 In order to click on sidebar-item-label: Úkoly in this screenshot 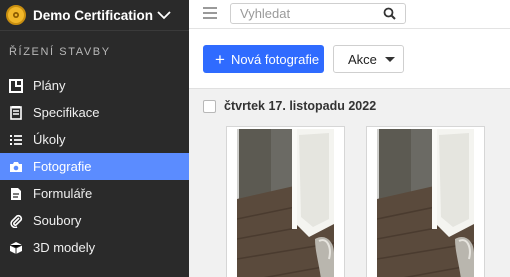, I will do `click(49, 139)`.